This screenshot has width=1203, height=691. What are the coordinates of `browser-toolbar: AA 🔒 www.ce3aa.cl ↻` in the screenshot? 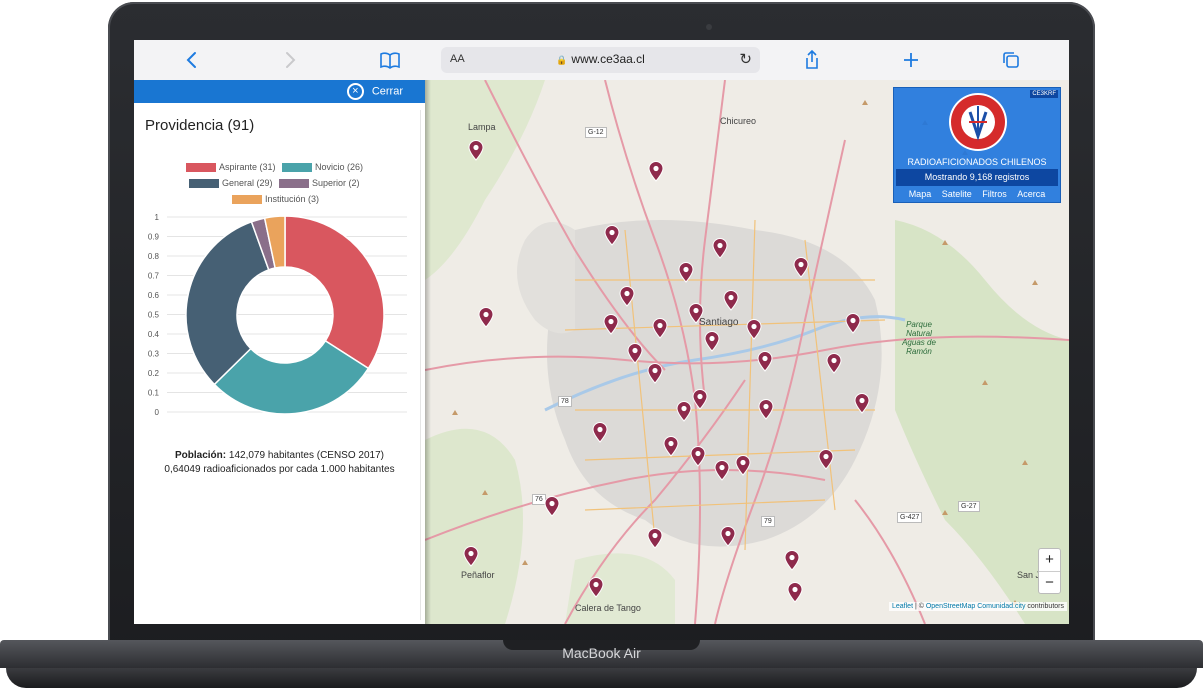 It's located at (601, 60).